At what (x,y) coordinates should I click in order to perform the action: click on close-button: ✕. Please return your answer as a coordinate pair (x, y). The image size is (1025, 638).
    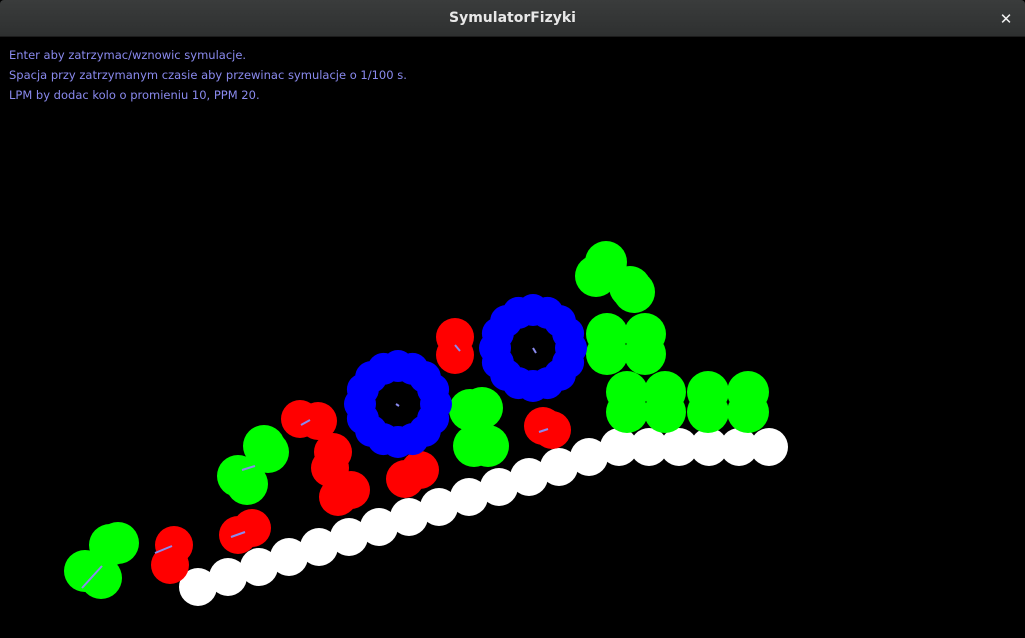
    Looking at the image, I should click on (1006, 19).